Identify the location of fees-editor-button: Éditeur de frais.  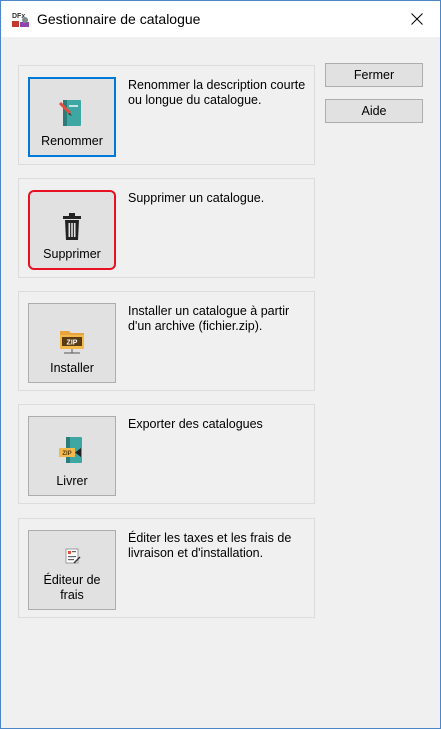
(72, 570).